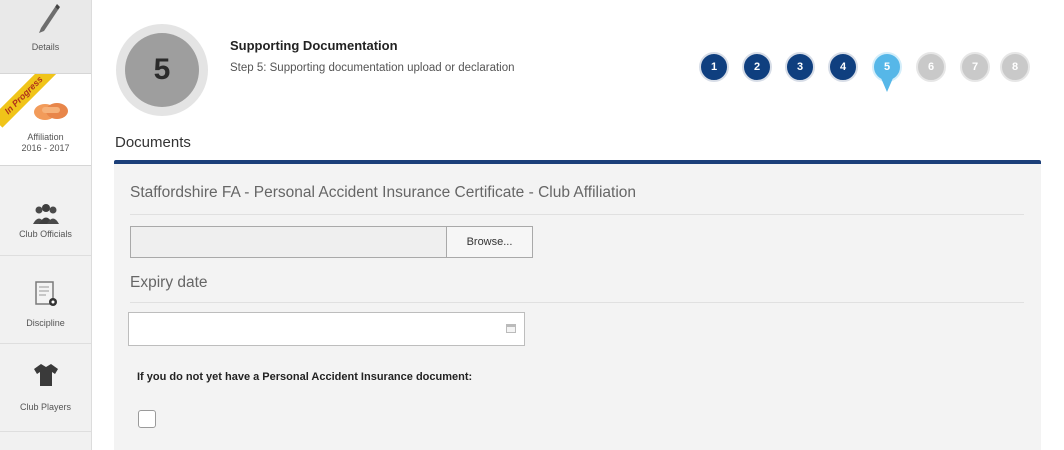  Describe the element at coordinates (45, 37) in the screenshot. I see `sidebar-item-details: Details` at that location.